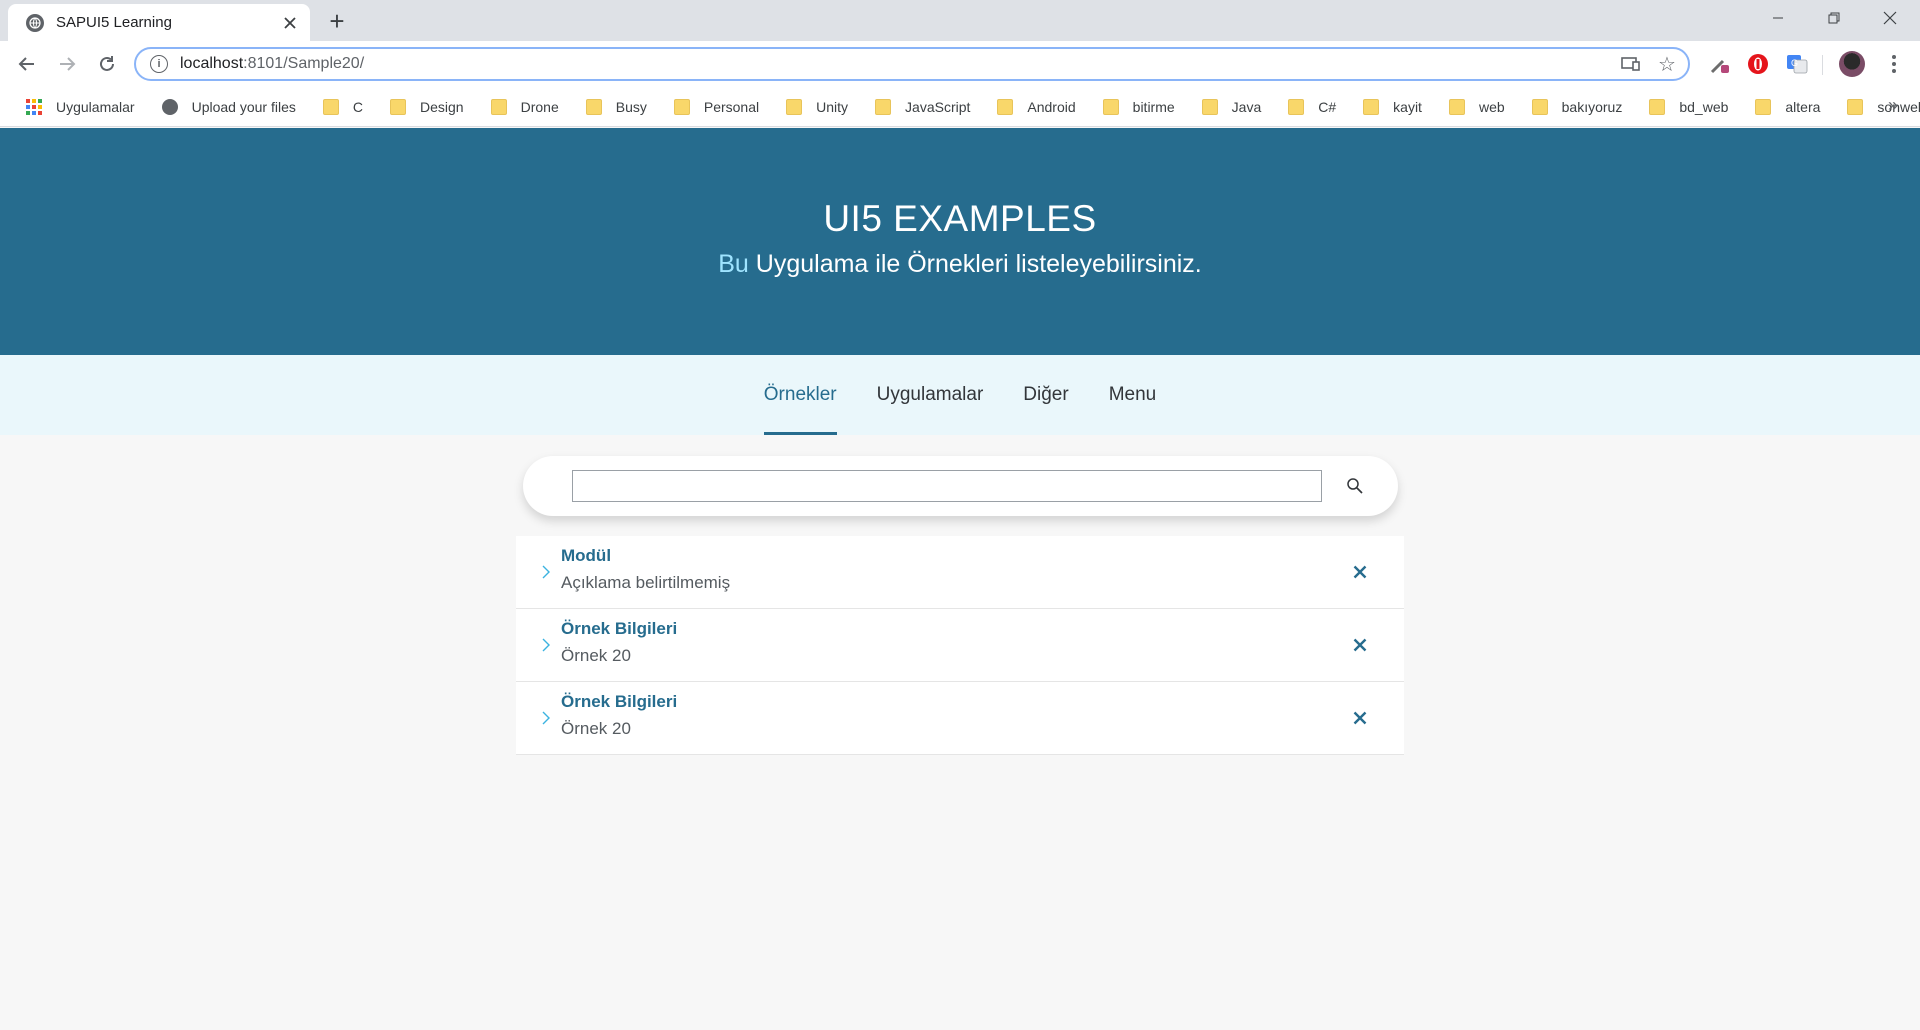  I want to click on bookmark-label: altera, so click(1803, 106).